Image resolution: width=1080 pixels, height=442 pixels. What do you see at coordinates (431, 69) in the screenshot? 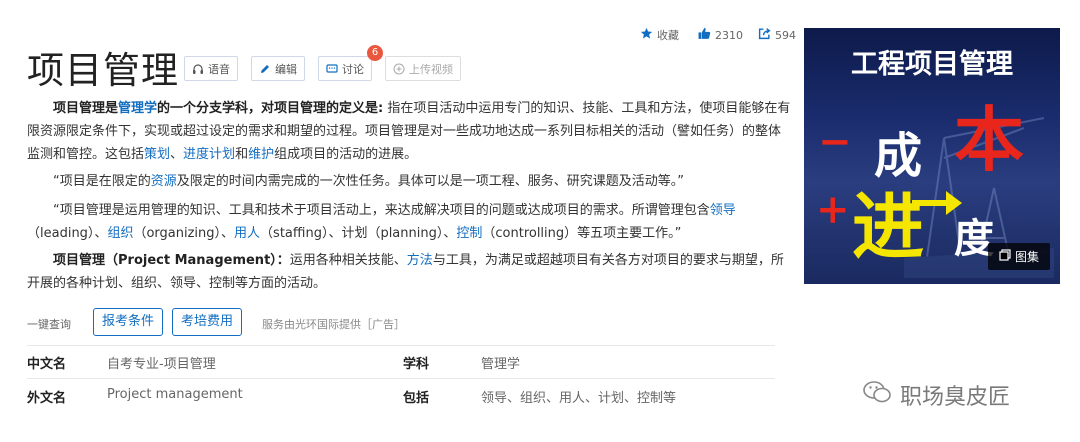
I see `upload-video-label: 上传视频` at bounding box center [431, 69].